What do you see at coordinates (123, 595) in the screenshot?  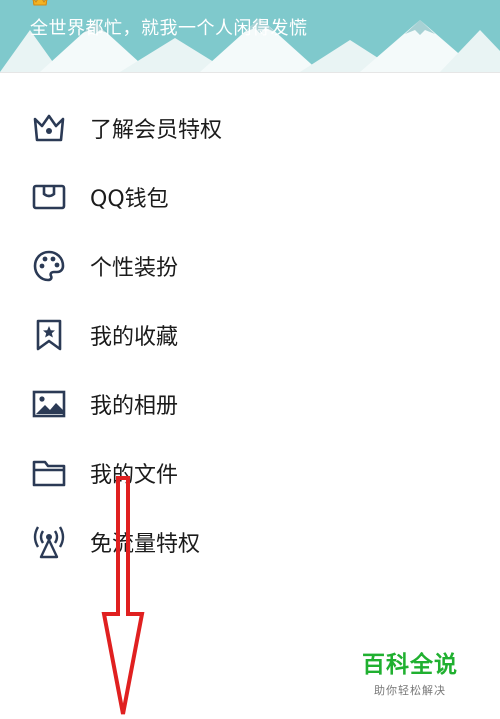 I see `down-arrow-annotation` at bounding box center [123, 595].